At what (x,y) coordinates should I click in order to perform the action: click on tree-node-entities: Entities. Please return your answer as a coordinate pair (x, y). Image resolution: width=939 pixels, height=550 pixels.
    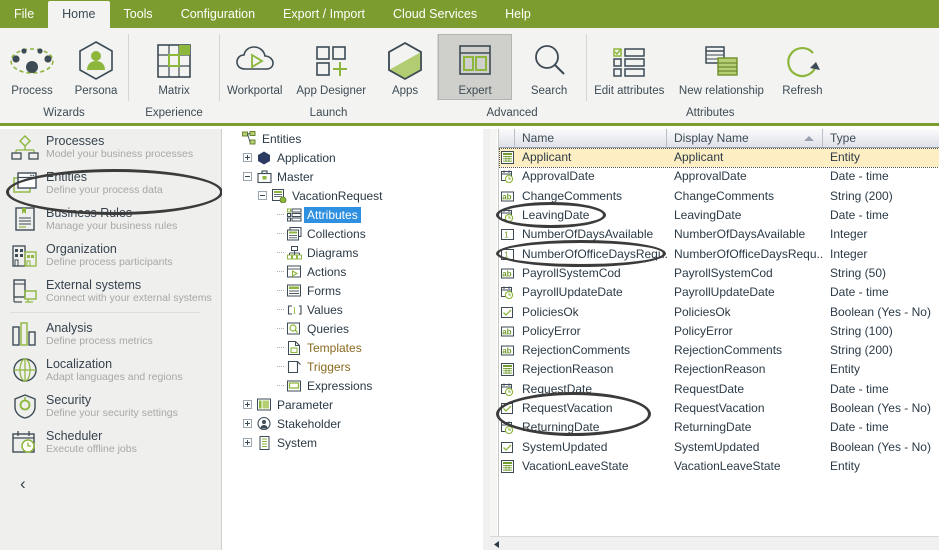
    Looking at the image, I should click on (356, 138).